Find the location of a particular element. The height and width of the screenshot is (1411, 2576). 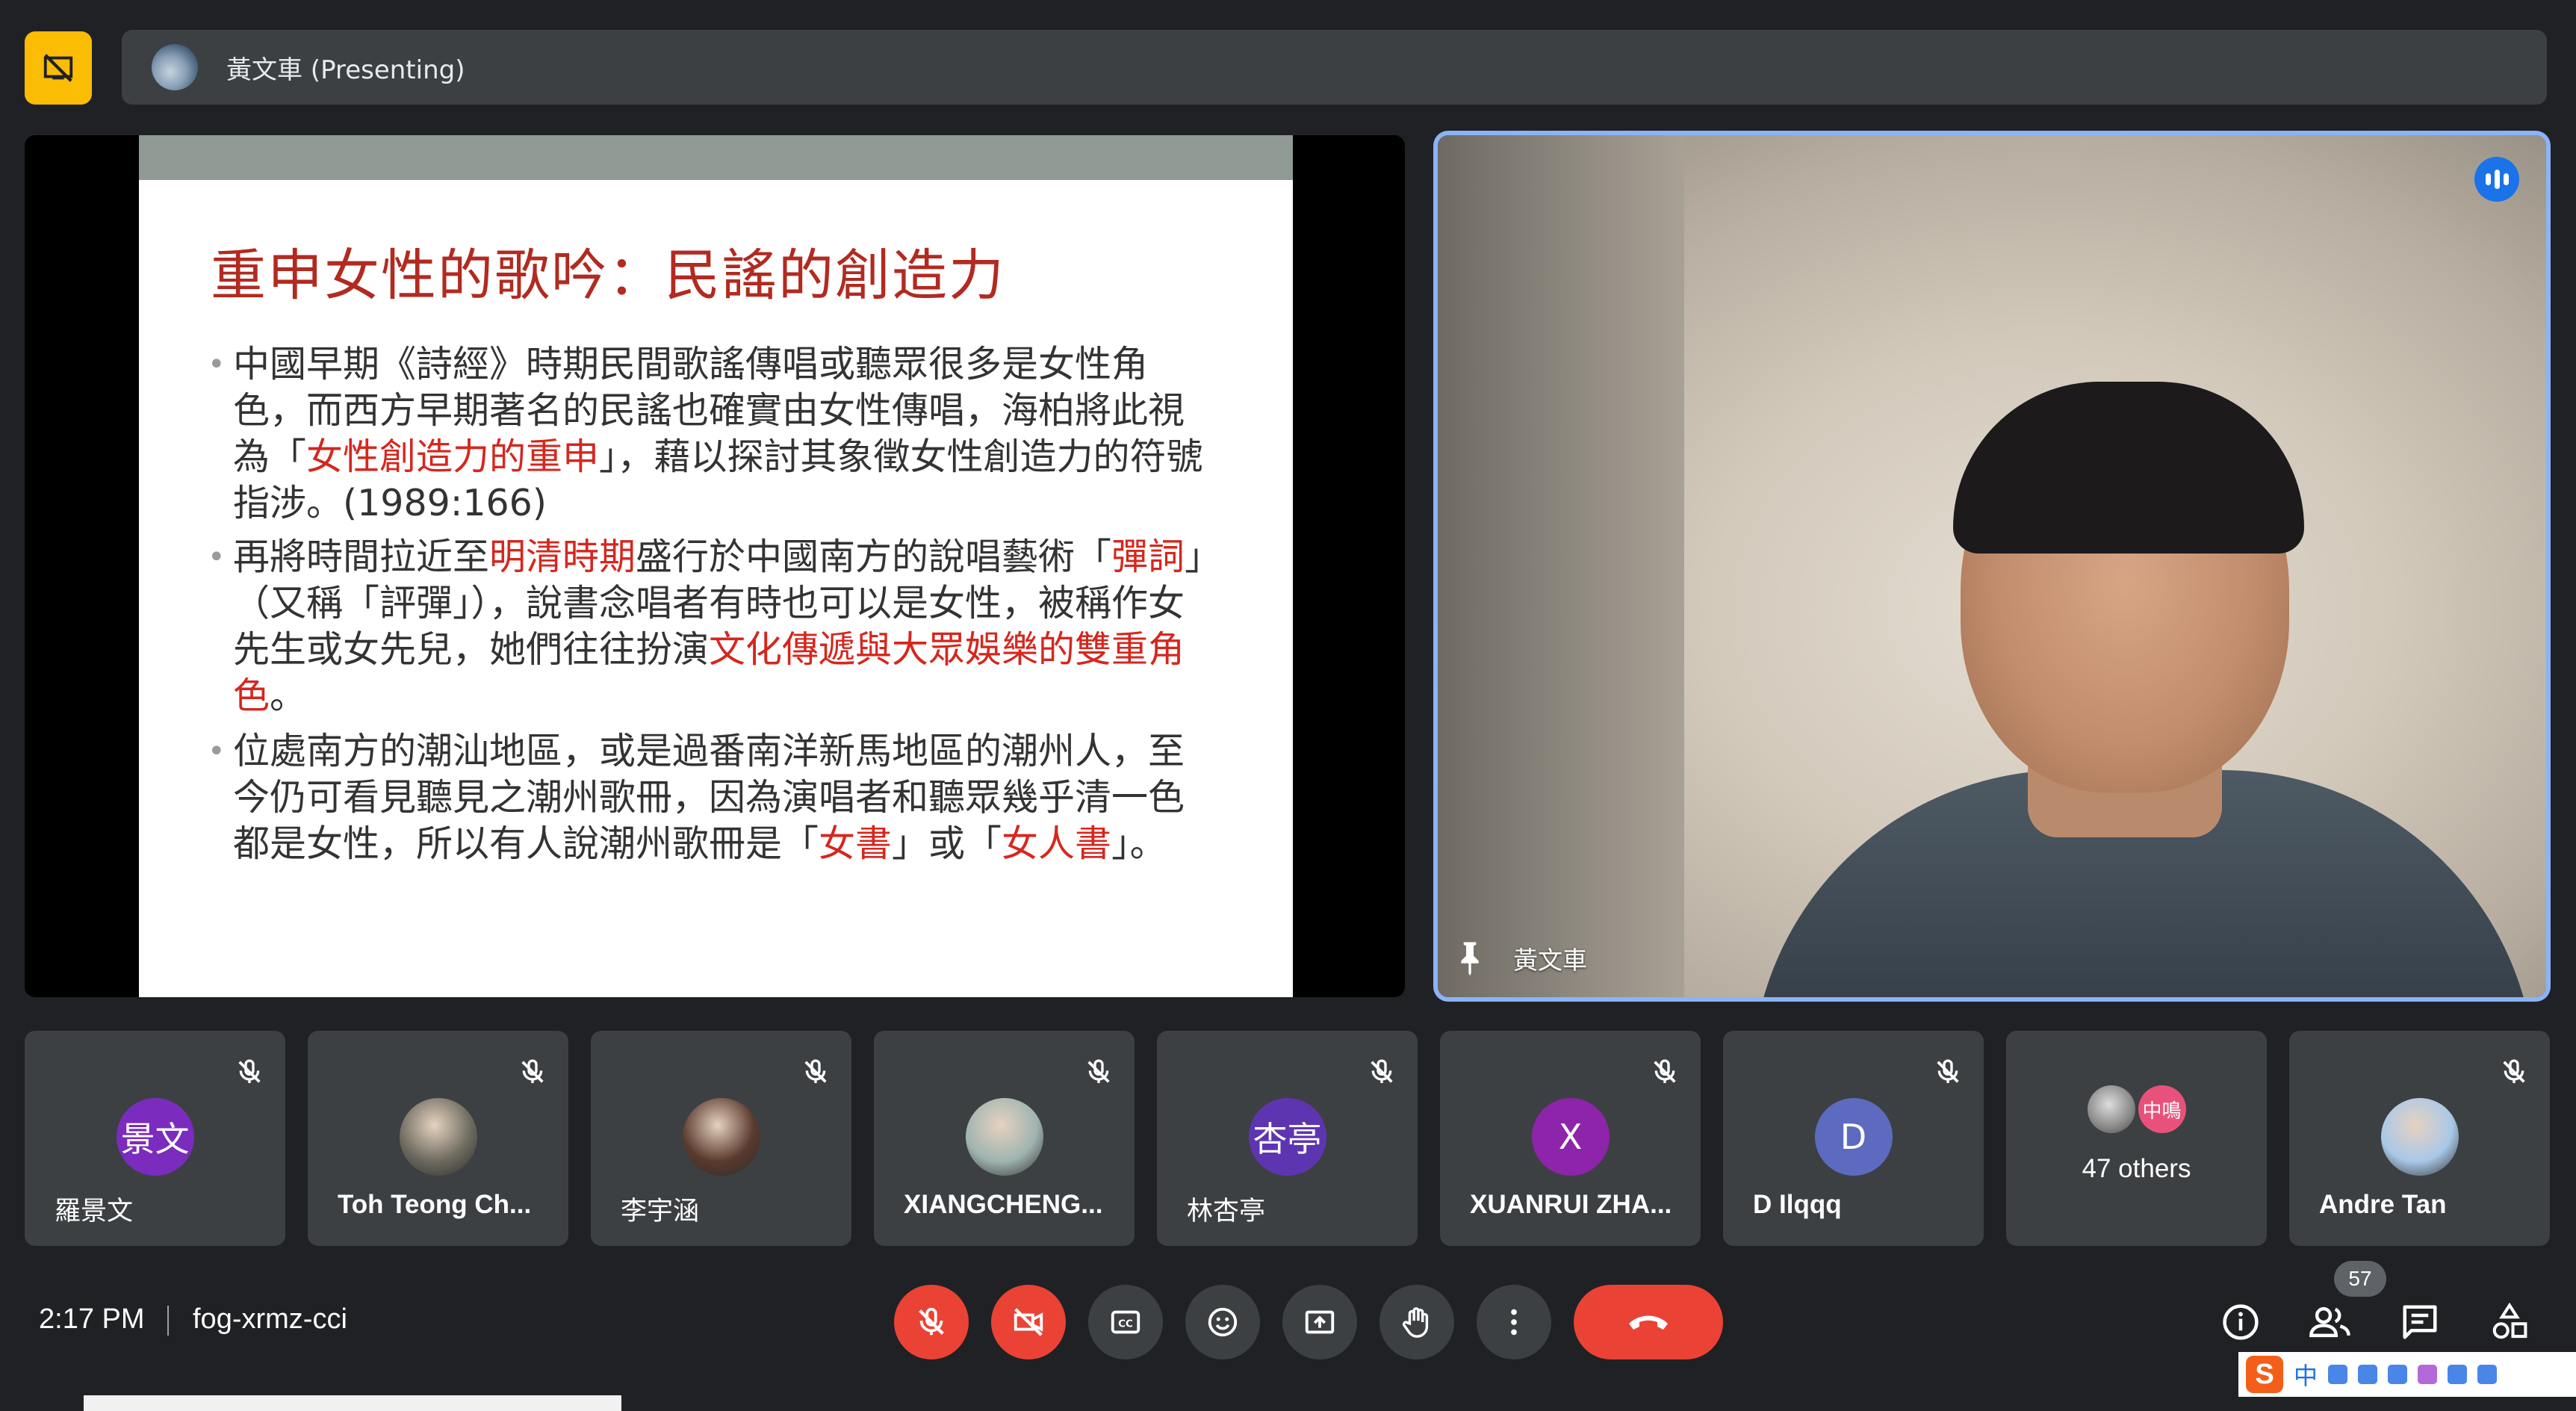

chat-icon is located at coordinates (2420, 1322).